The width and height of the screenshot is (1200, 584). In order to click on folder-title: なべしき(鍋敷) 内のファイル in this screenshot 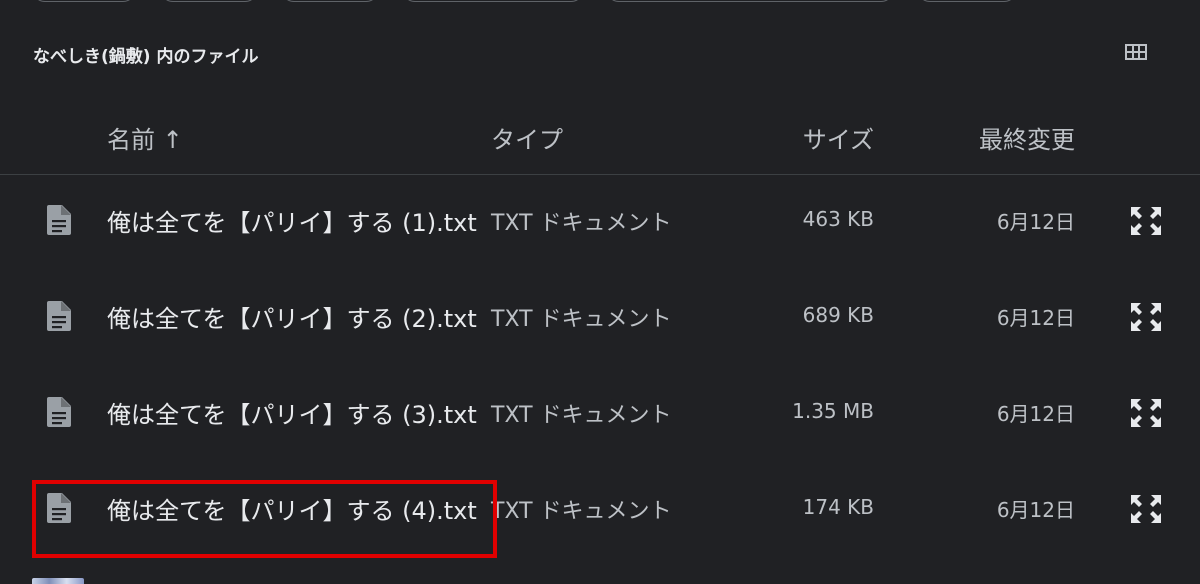, I will do `click(146, 57)`.